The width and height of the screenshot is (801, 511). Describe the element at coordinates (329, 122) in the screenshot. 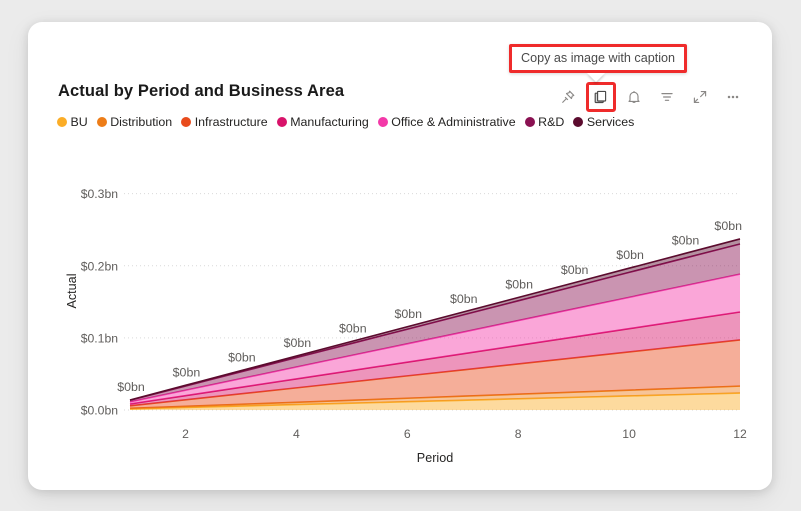

I see `legend-item-label: Manufacturing` at that location.